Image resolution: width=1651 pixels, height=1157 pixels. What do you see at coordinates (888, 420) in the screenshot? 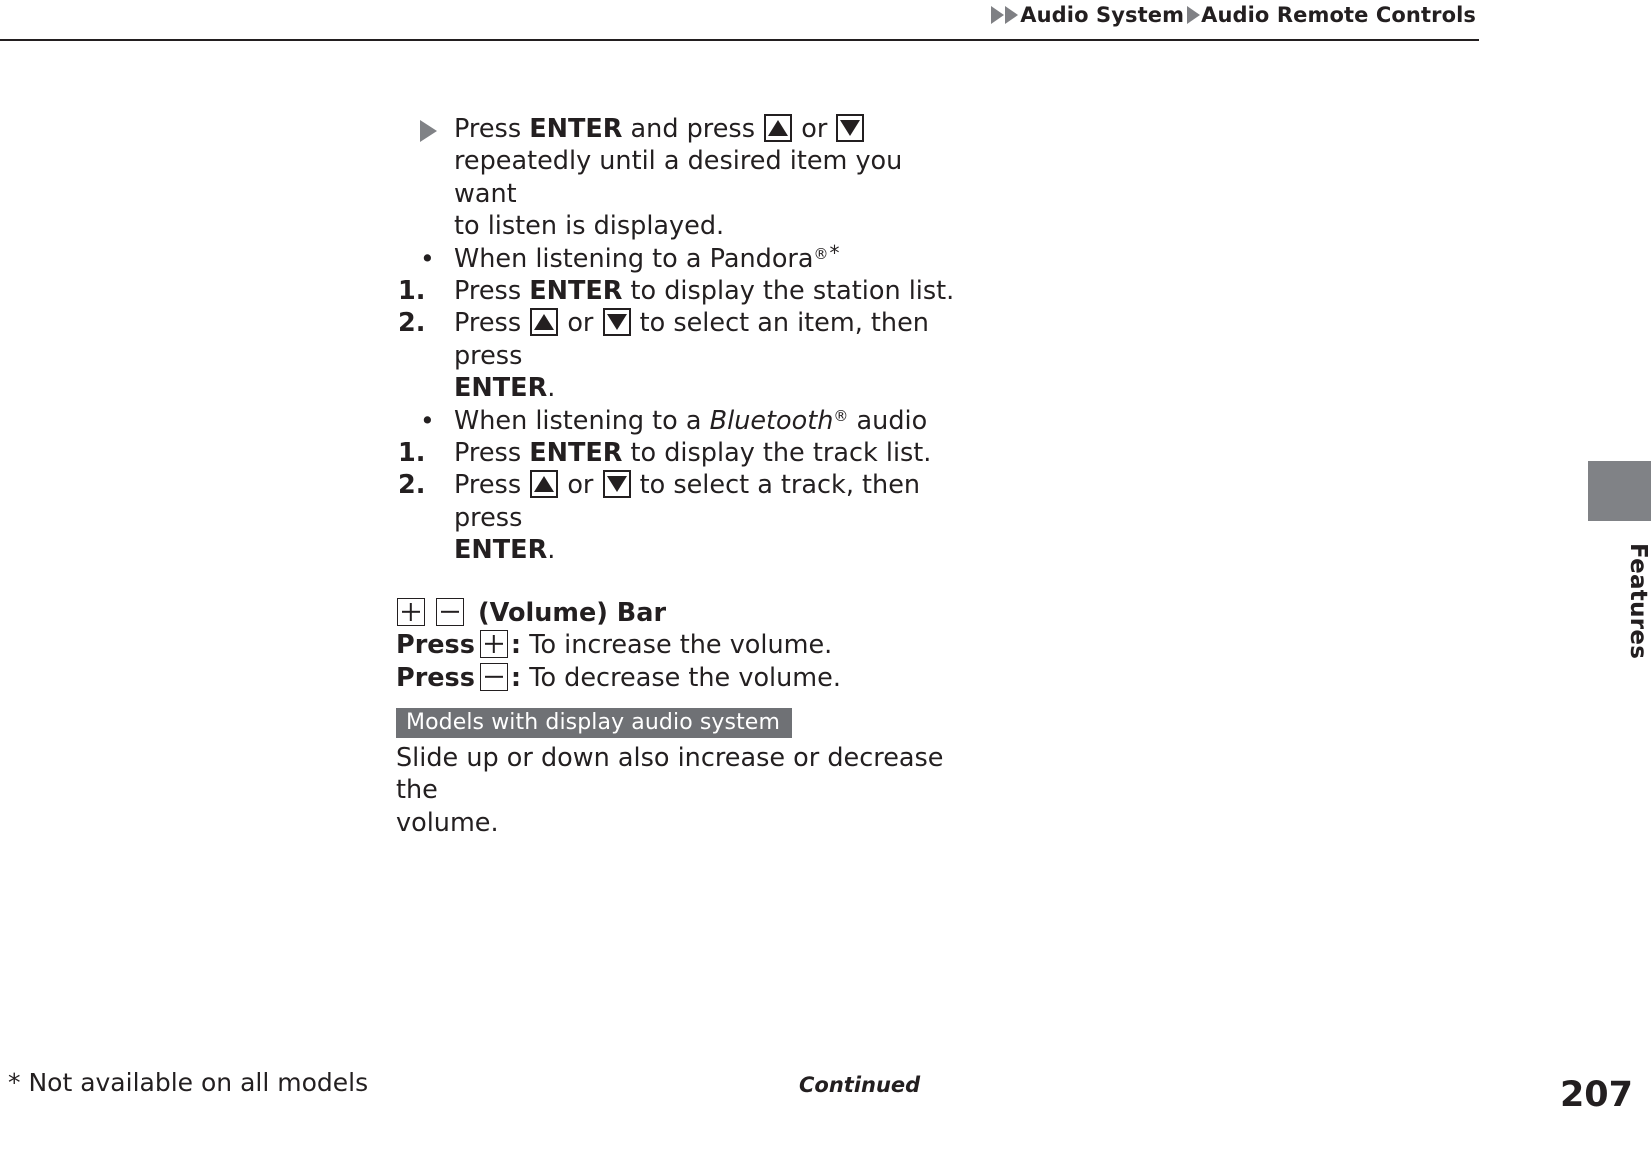
I see `bluetooth-heading-suffix: audio` at bounding box center [888, 420].